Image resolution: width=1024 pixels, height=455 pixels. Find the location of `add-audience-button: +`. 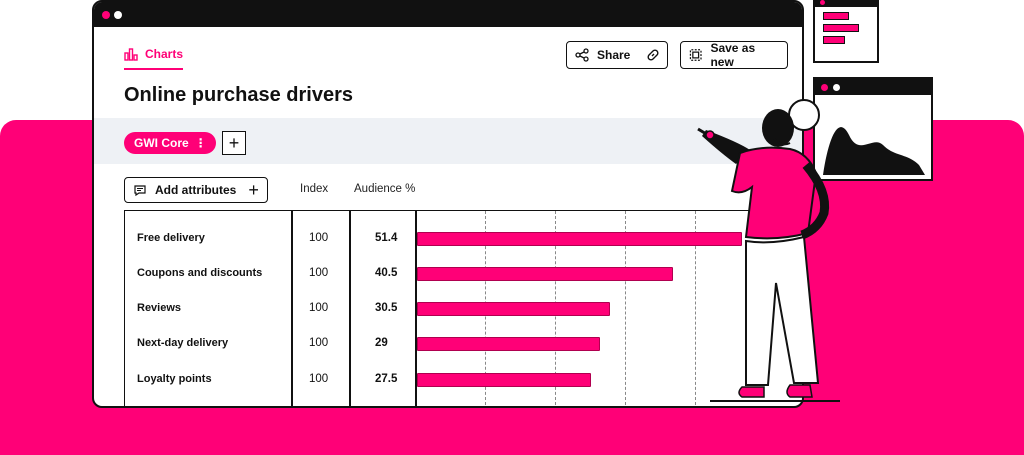

add-audience-button: + is located at coordinates (234, 143).